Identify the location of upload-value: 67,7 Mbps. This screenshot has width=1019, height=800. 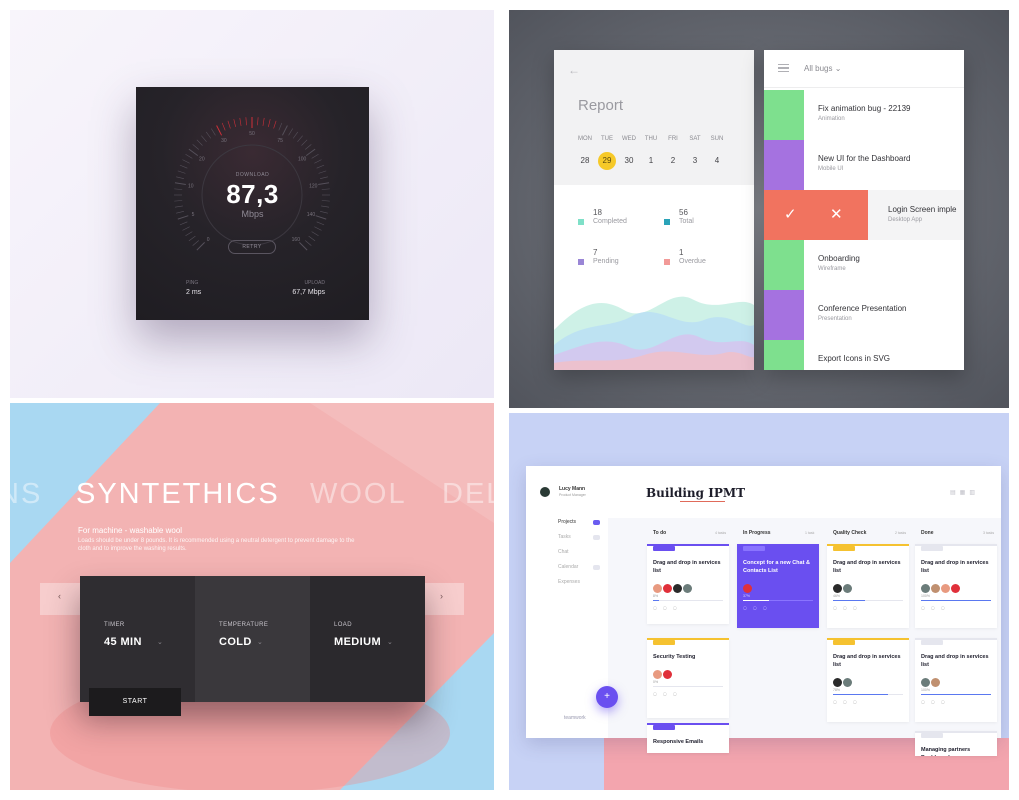
(308, 292).